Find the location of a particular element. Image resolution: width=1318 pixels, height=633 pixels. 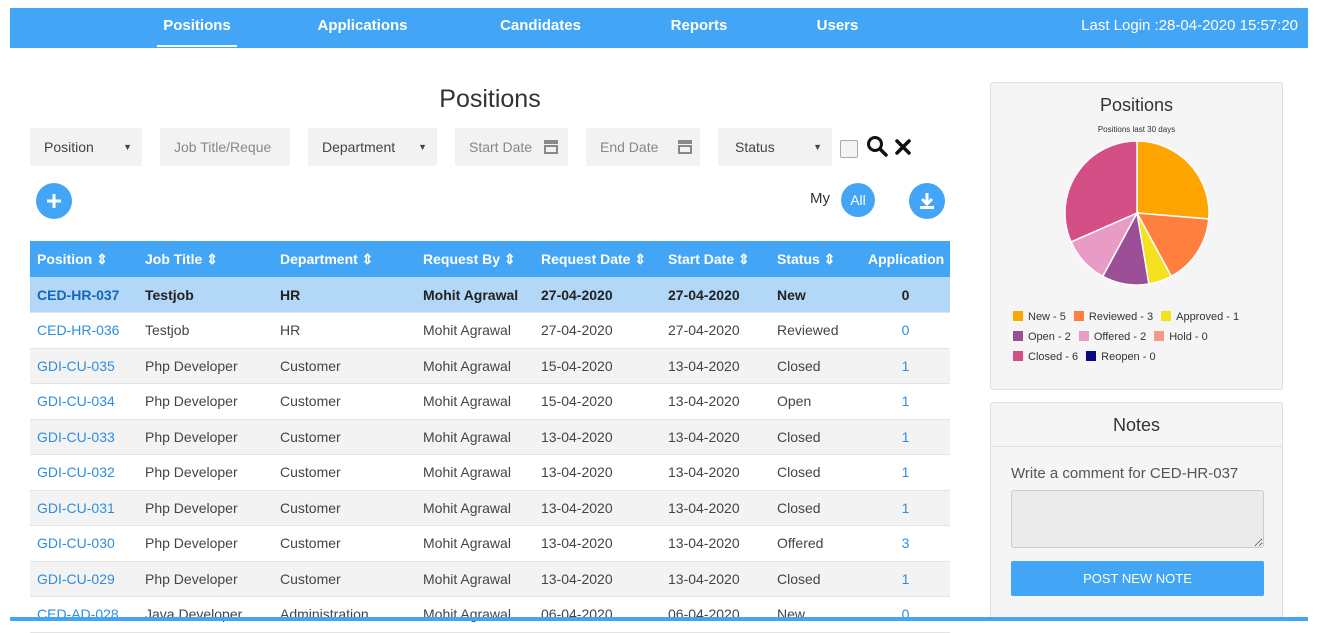

all-filter-button: All is located at coordinates (858, 200).